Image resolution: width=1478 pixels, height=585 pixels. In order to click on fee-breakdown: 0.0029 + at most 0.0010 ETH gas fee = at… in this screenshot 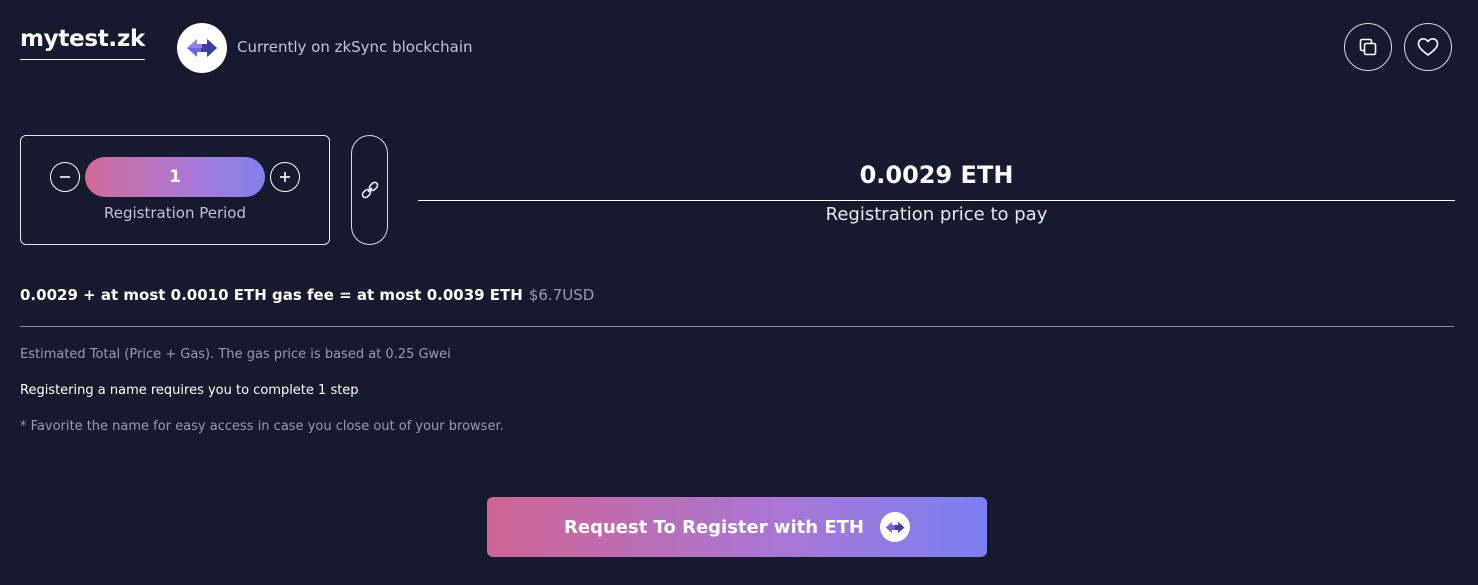, I will do `click(307, 295)`.